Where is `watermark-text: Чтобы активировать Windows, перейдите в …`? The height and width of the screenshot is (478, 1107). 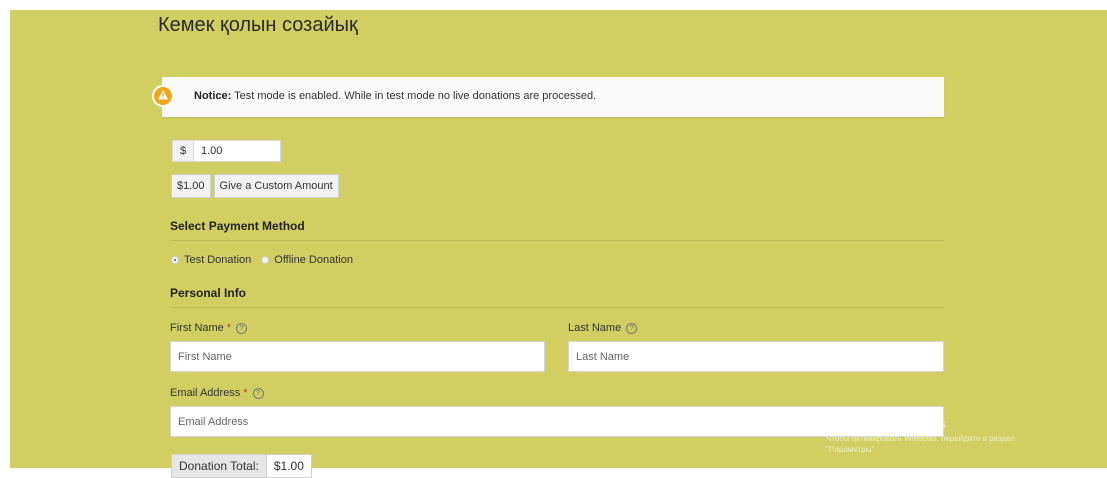
watermark-text: Чтобы активировать Windows, перейдите в … is located at coordinates (920, 438).